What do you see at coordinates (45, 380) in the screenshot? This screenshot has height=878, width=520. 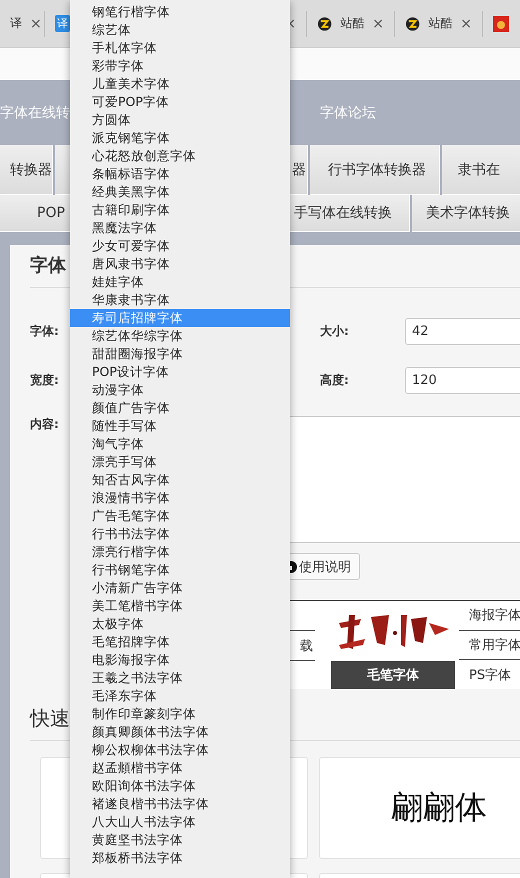 I see `field-label: 宽度:` at bounding box center [45, 380].